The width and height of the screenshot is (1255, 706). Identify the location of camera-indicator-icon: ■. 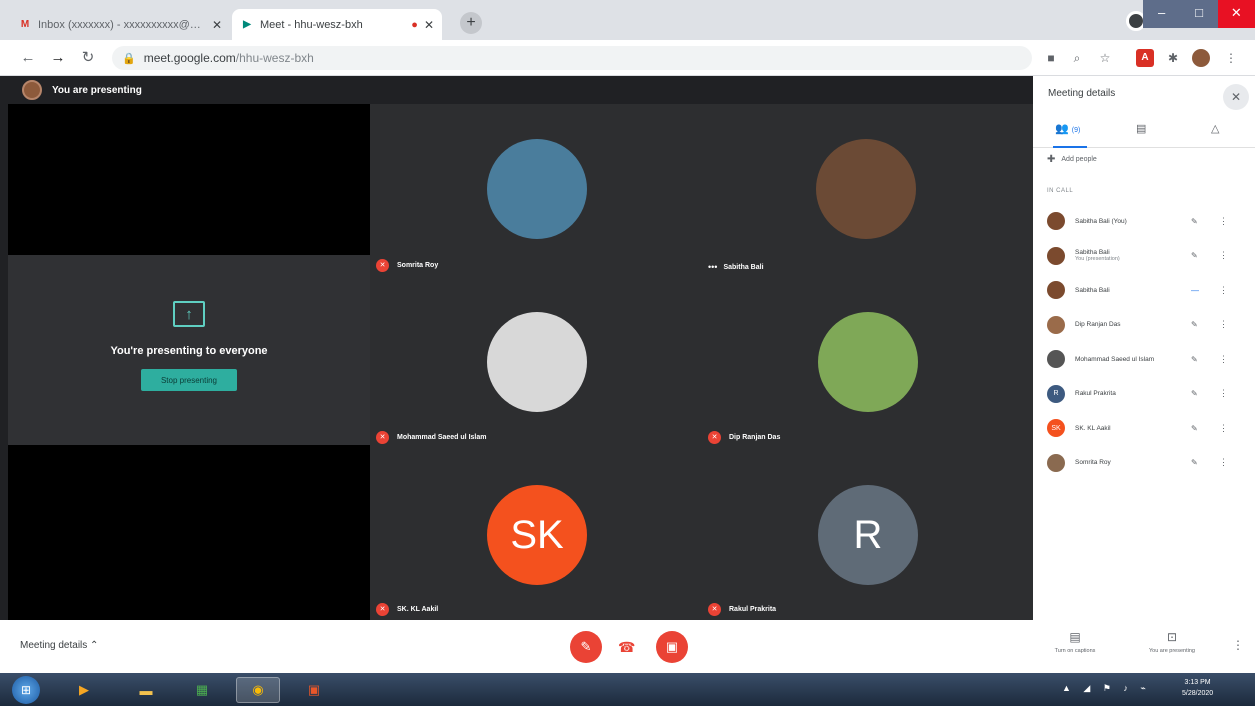
(1051, 58).